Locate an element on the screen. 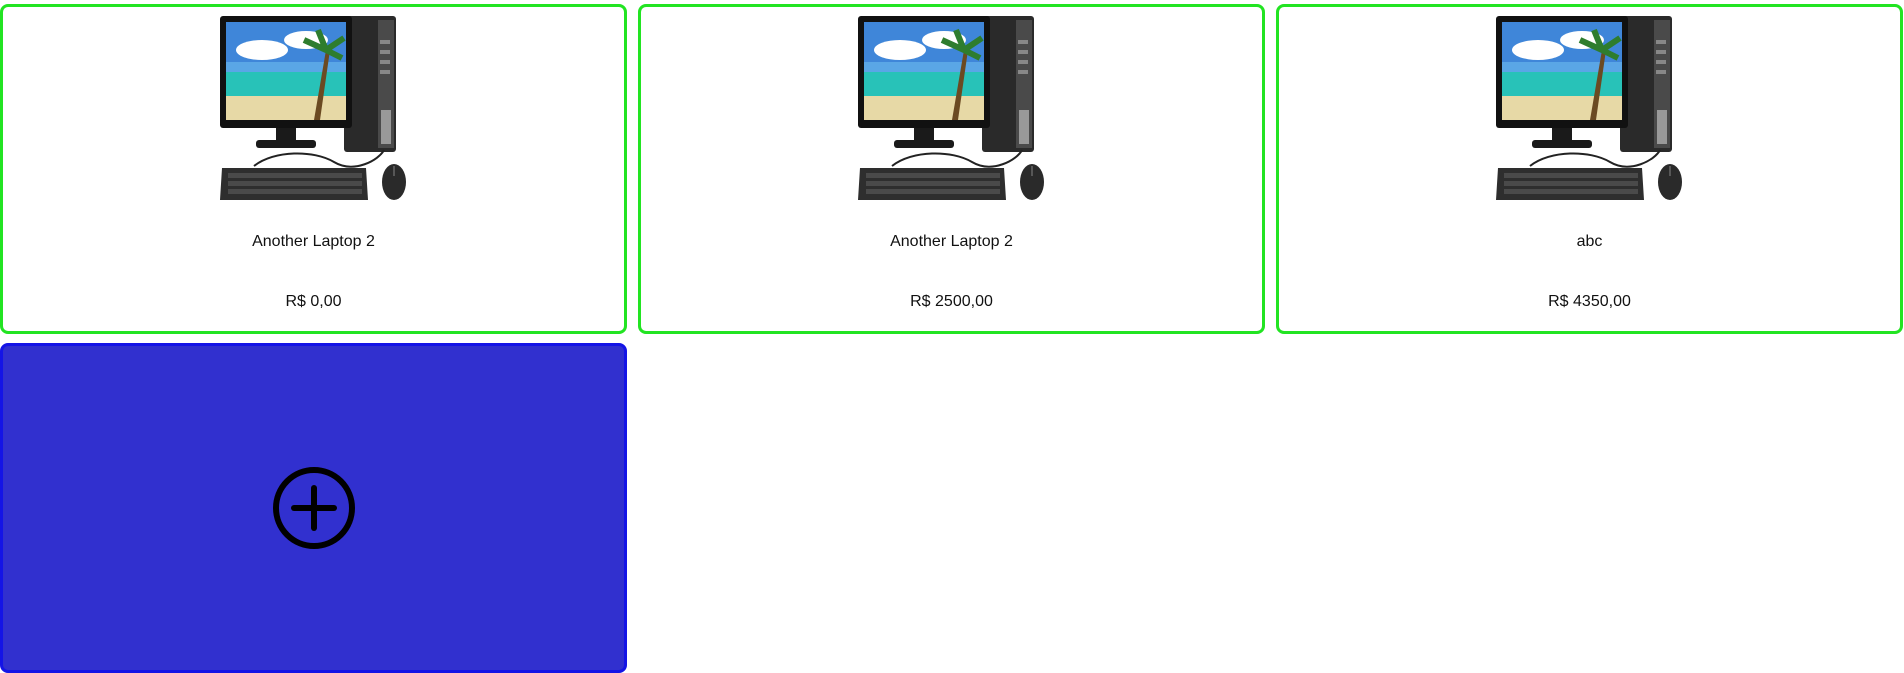 The width and height of the screenshot is (1904, 673). product-price: R$ 4350,00 is located at coordinates (1589, 301).